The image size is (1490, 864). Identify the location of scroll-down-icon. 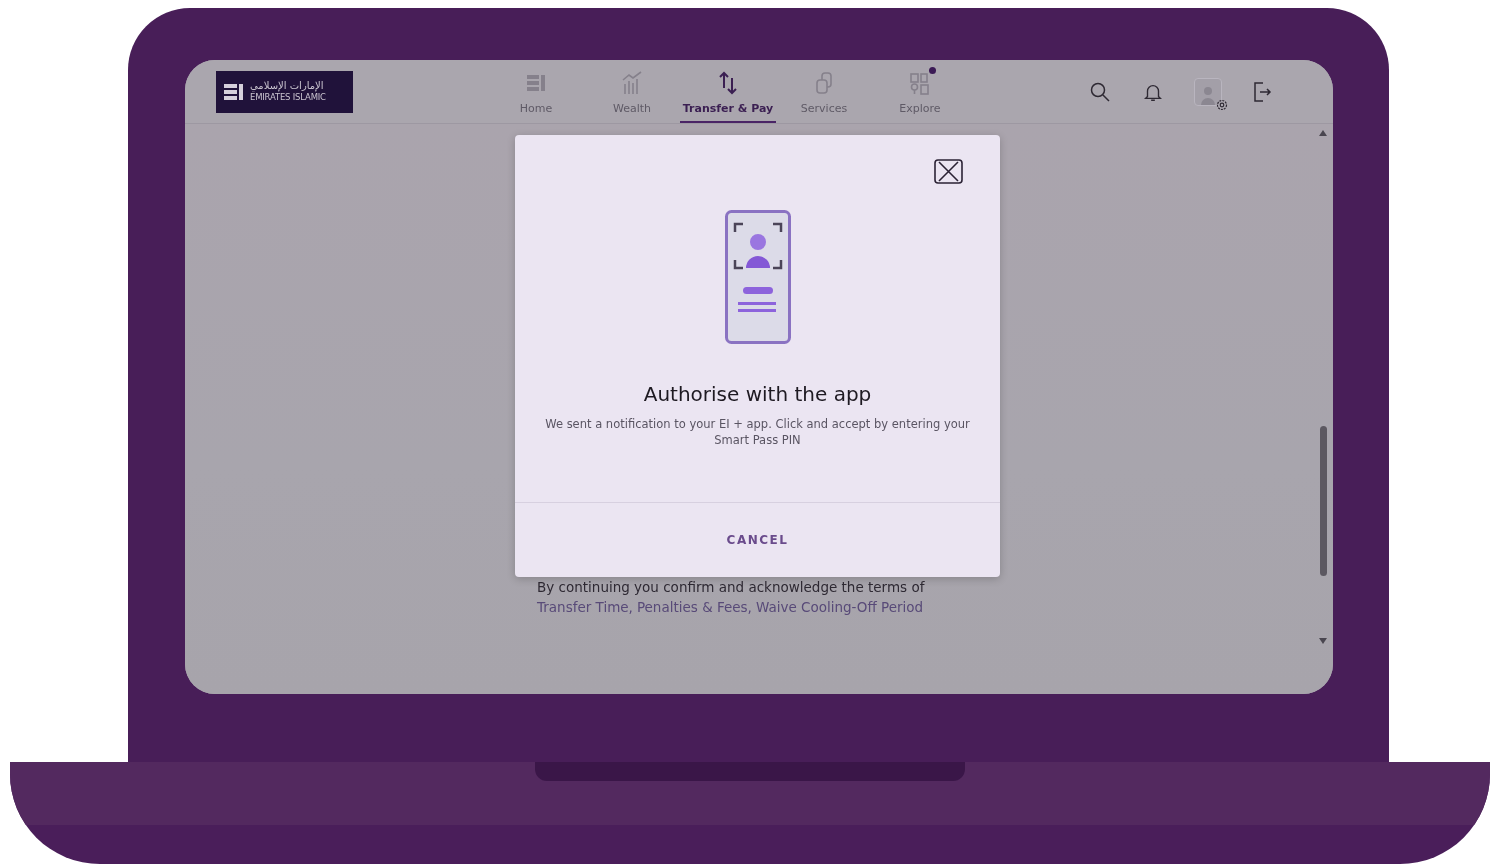
(1323, 641).